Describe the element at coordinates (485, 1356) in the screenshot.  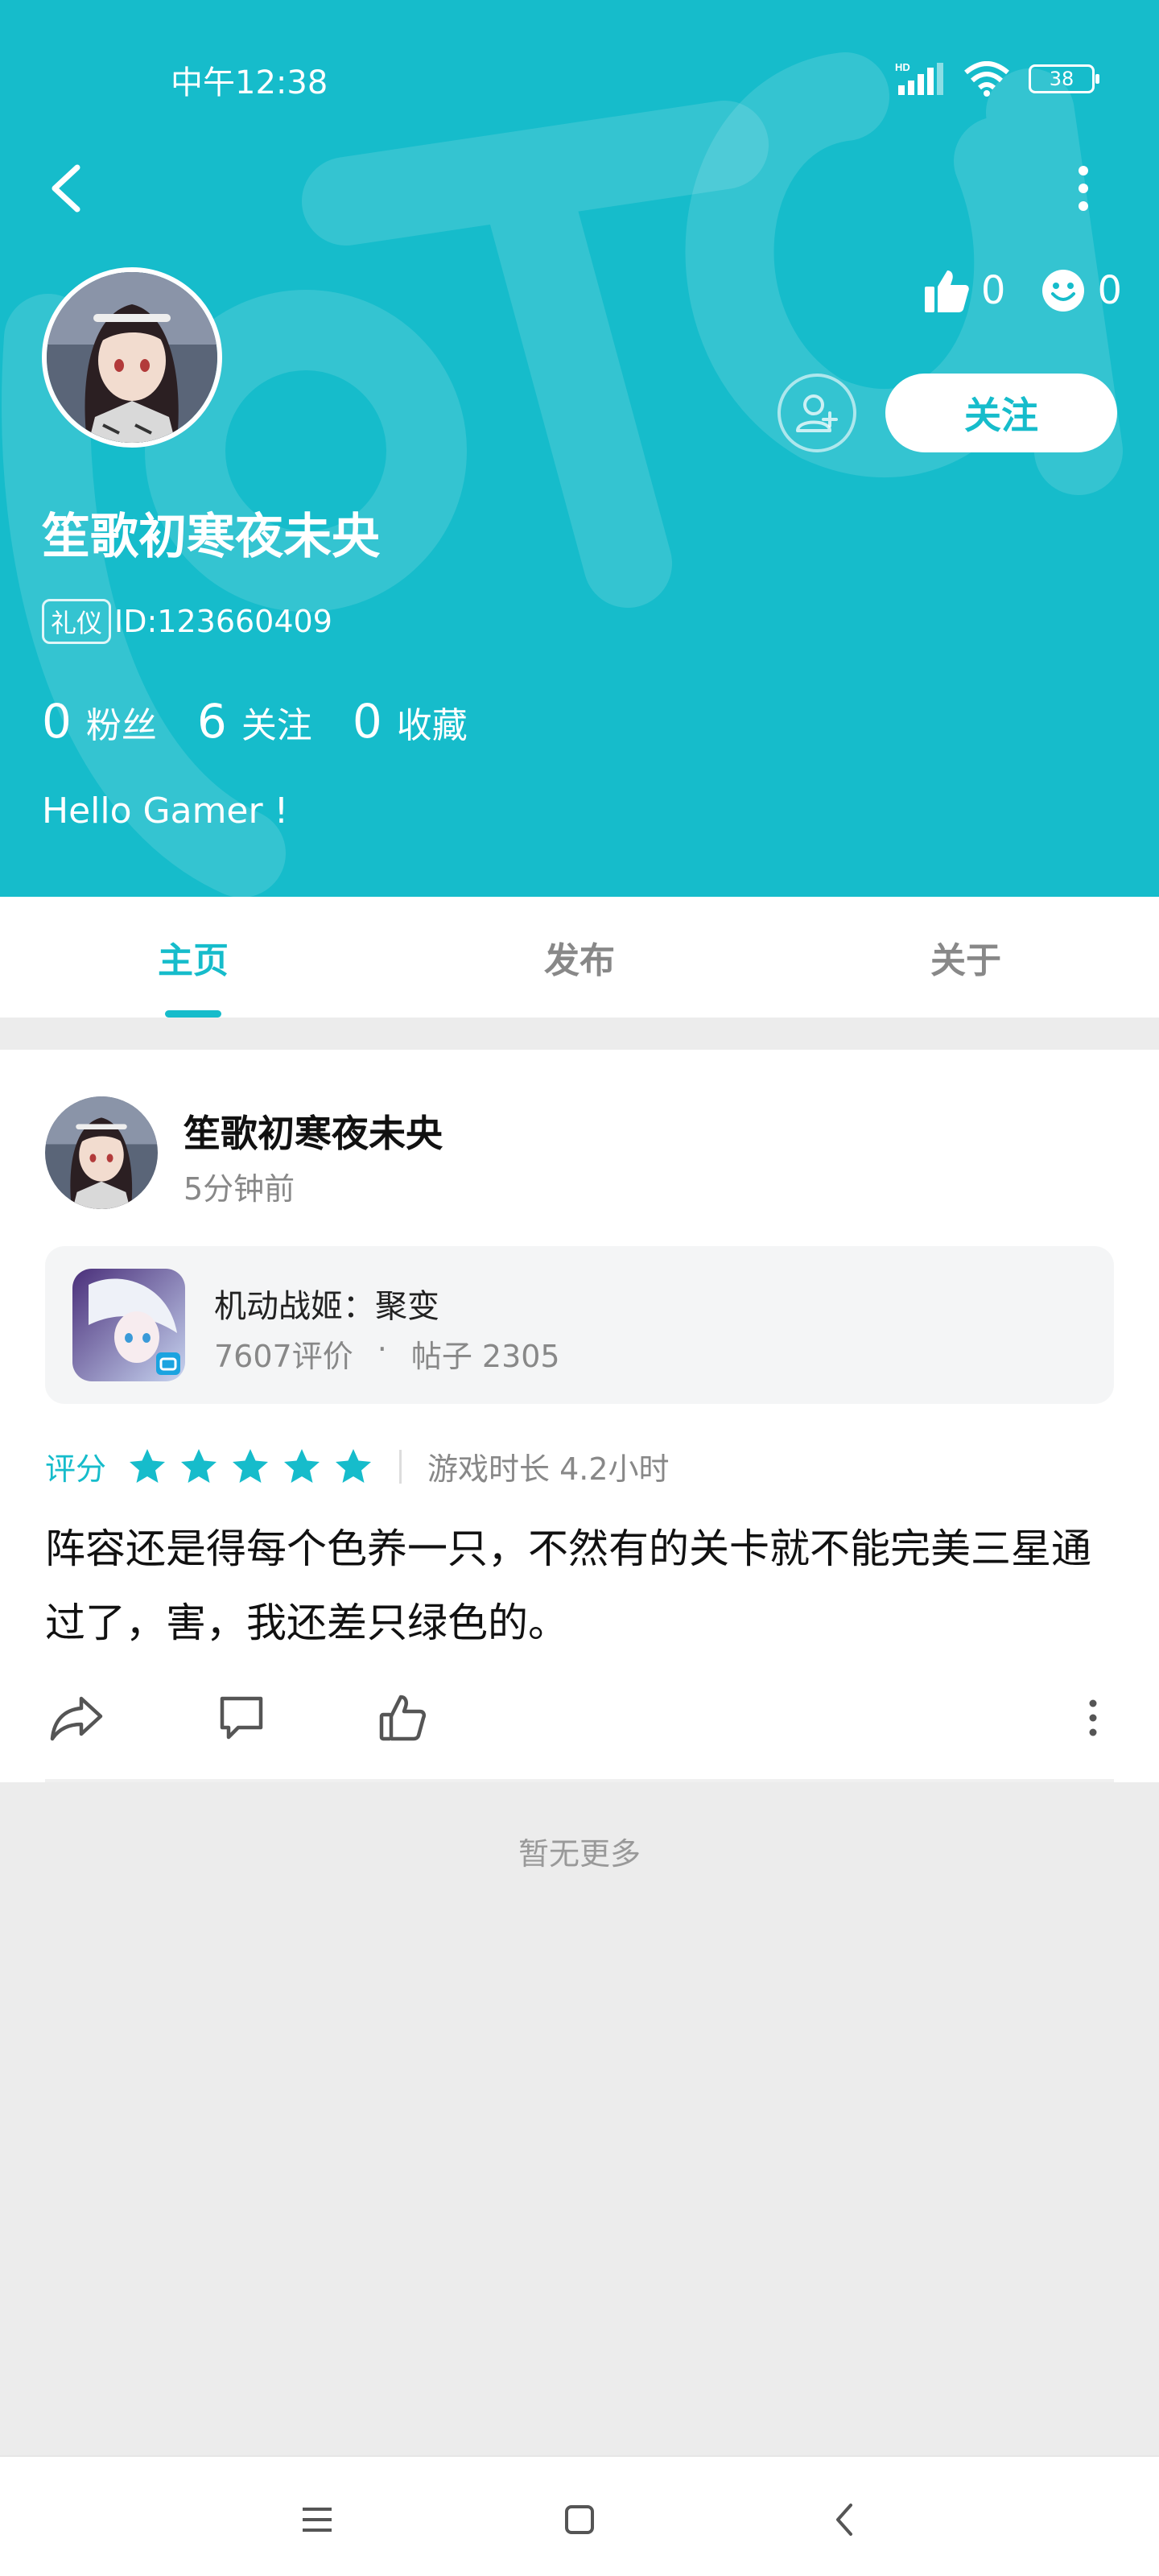
I see `game-posts: 帖子 2305` at that location.